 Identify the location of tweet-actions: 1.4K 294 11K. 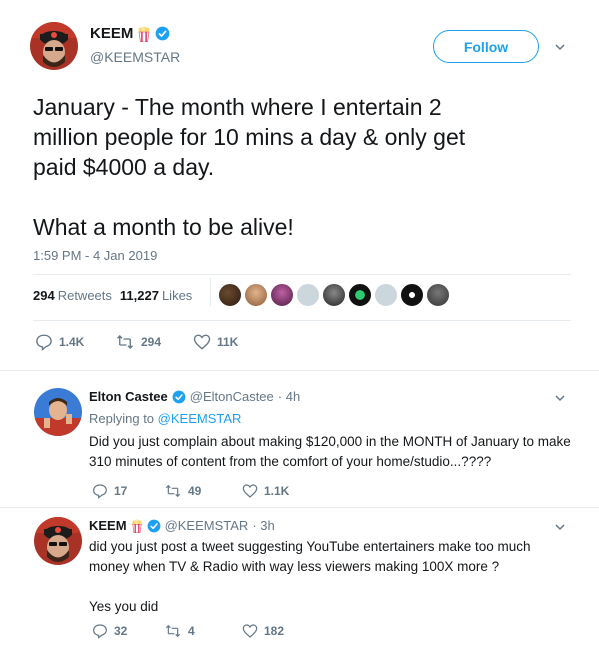
(136, 342).